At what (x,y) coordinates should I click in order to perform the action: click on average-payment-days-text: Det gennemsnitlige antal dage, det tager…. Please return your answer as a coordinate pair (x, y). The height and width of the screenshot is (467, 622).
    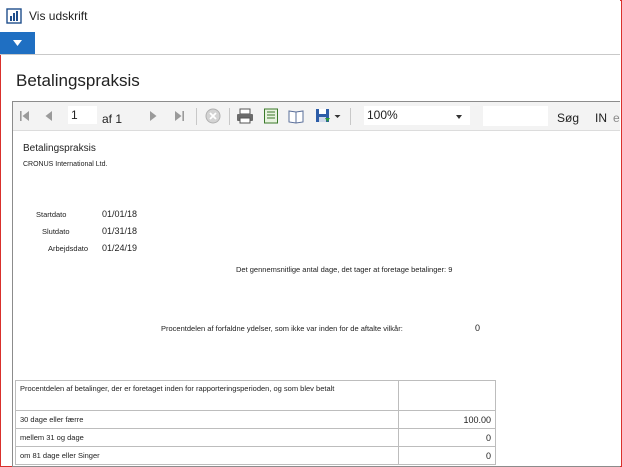
    Looking at the image, I should click on (344, 269).